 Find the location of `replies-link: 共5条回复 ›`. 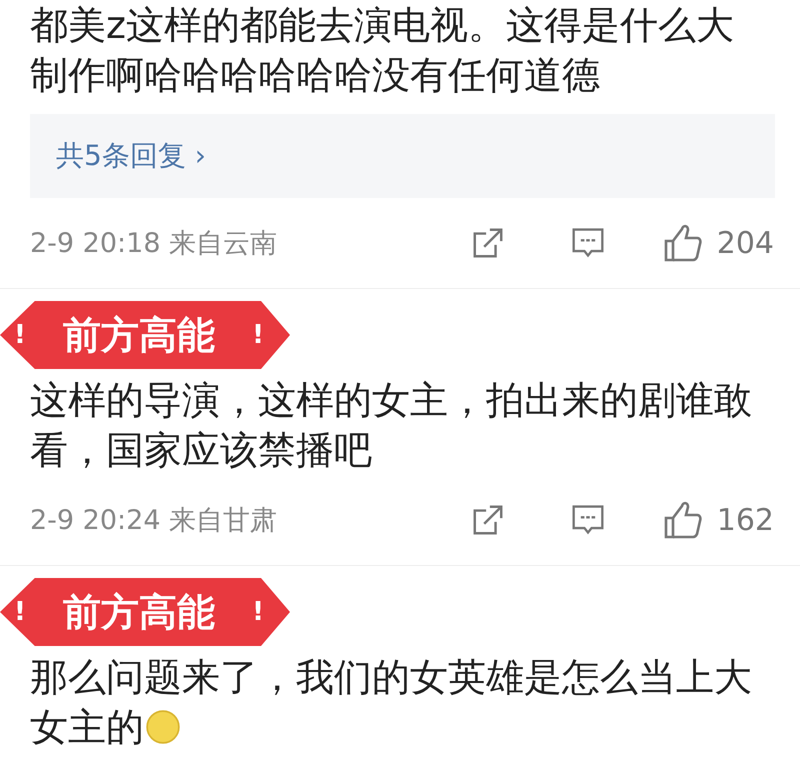

replies-link: 共5条回复 › is located at coordinates (402, 156).